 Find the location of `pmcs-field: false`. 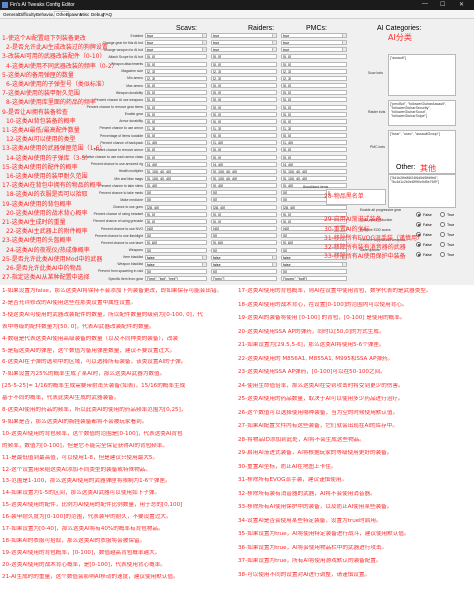

pmcs-field: false is located at coordinates (314, 264).